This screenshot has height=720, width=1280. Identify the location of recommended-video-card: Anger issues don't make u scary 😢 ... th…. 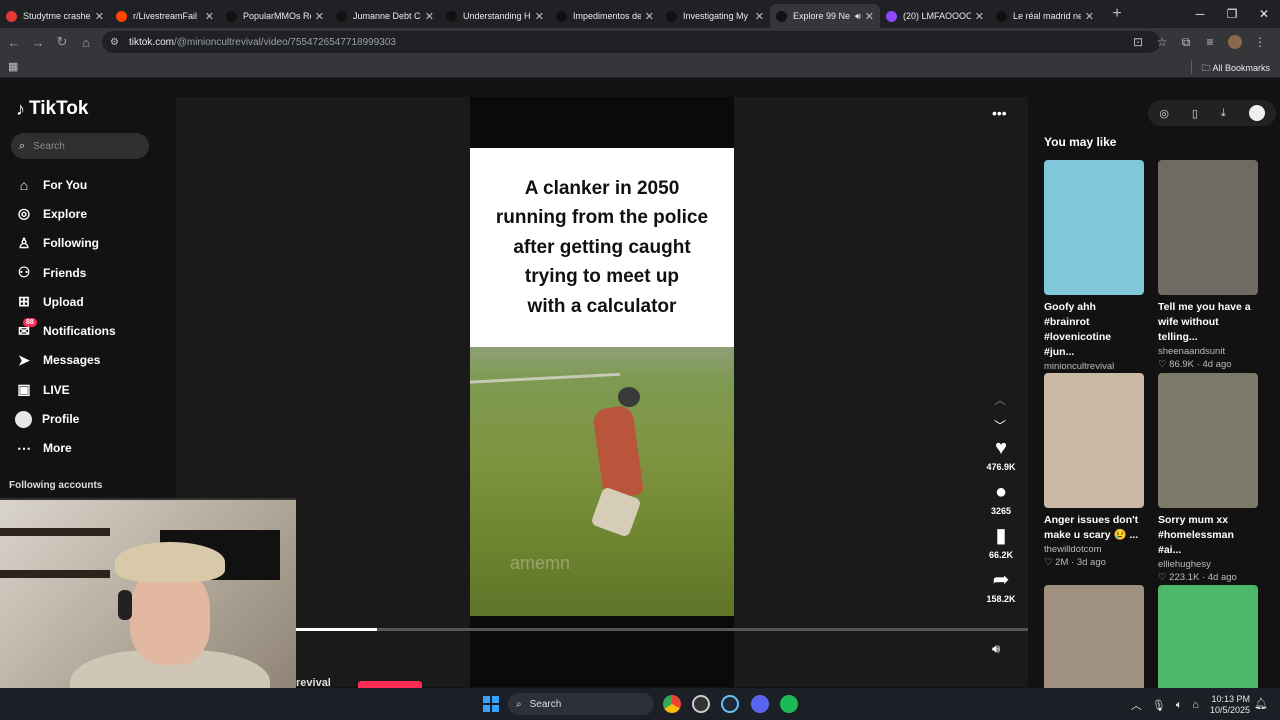
(1094, 470).